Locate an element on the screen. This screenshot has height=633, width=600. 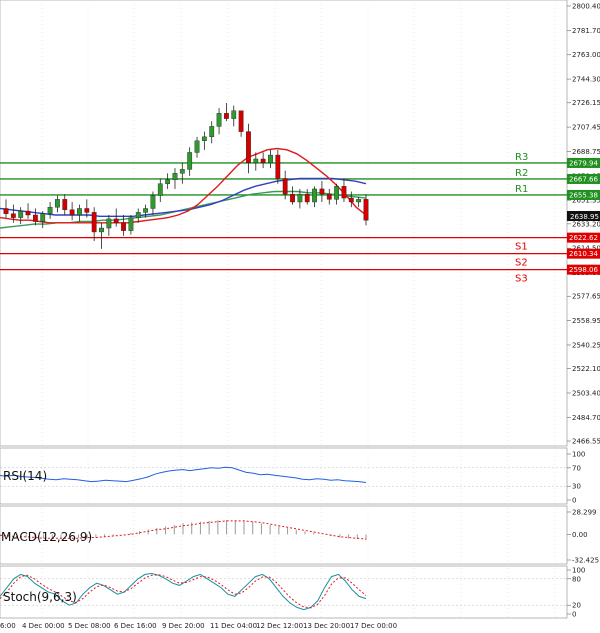
stoch-label: Stoch(9,6,3) is located at coordinates (40, 597).